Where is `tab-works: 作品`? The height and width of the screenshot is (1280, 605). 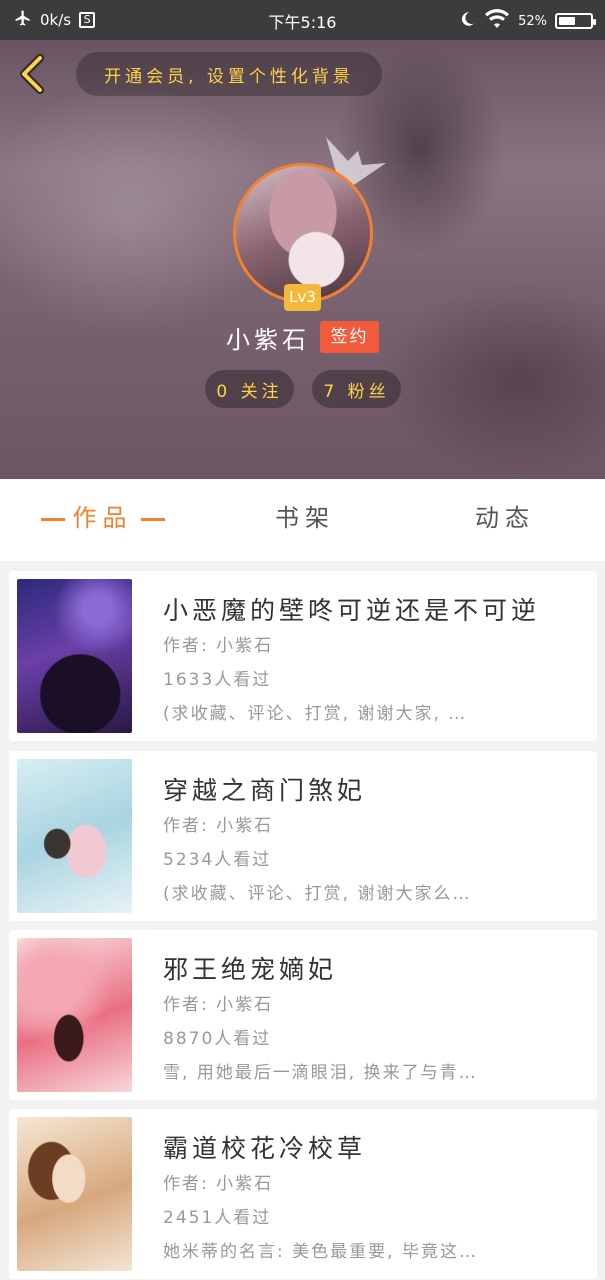 tab-works: 作品 is located at coordinates (102, 520).